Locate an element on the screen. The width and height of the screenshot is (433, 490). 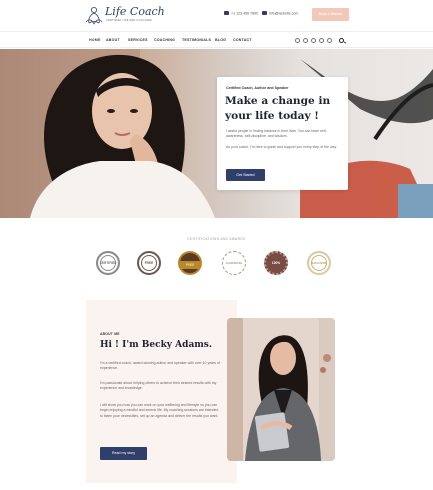
phone-contact: +1 123 456 7890 is located at coordinates (241, 13).